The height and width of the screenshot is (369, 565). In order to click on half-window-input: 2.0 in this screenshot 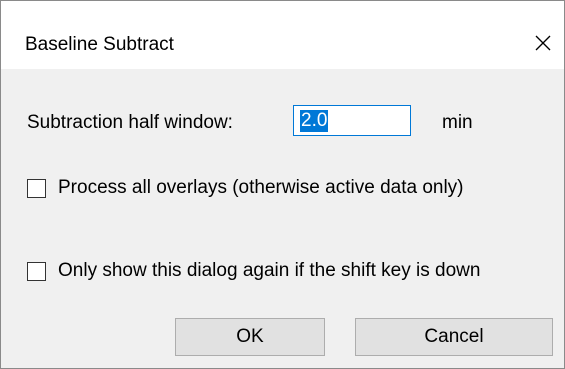, I will do `click(352, 120)`.